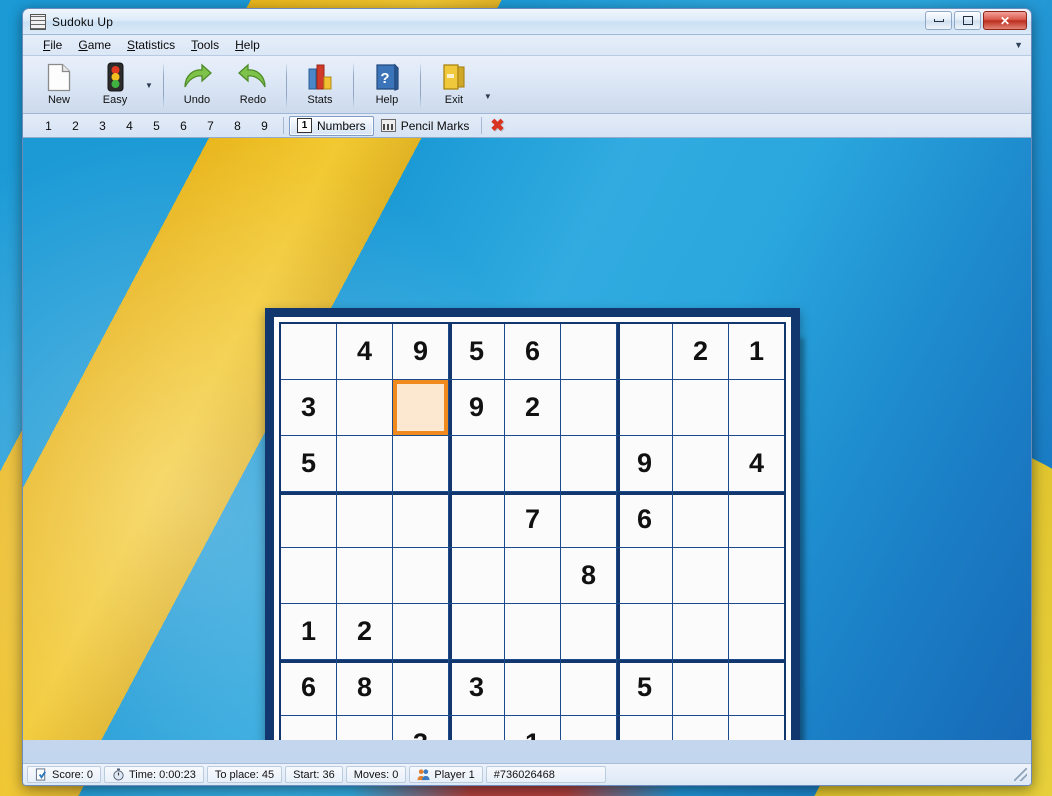  Describe the element at coordinates (756, 407) in the screenshot. I see `sudoku-cell-r2c9` at that location.